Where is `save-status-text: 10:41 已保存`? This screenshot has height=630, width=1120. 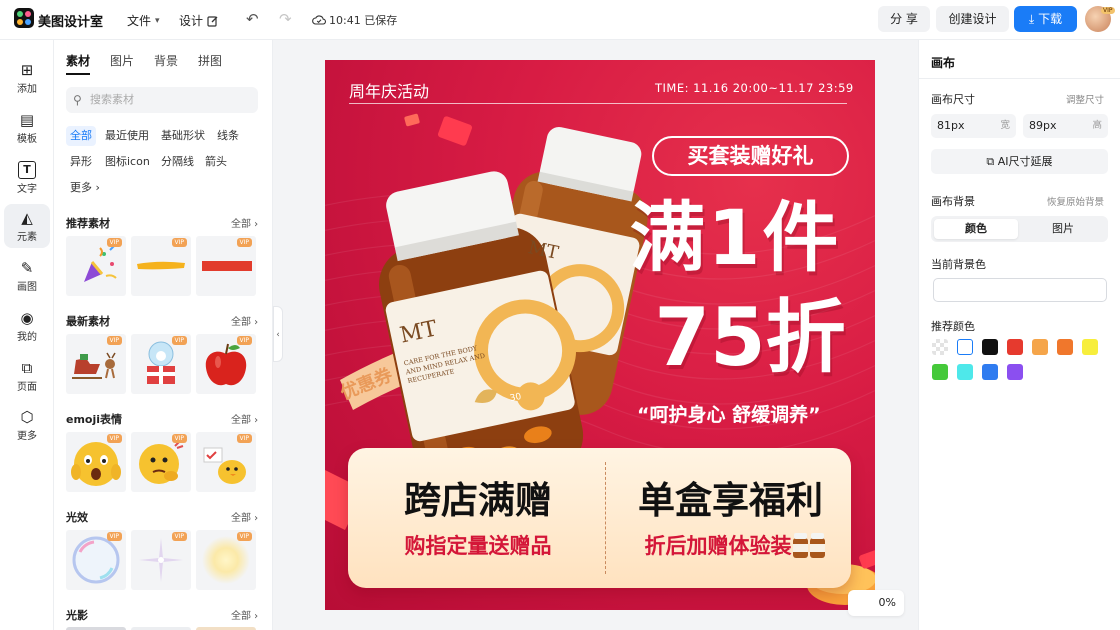
save-status-text: 10:41 已保存 is located at coordinates (363, 20).